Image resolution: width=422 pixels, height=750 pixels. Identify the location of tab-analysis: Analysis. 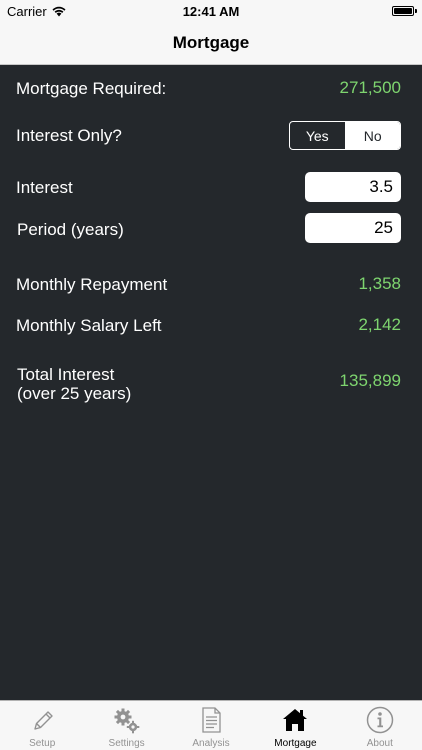
(211, 725).